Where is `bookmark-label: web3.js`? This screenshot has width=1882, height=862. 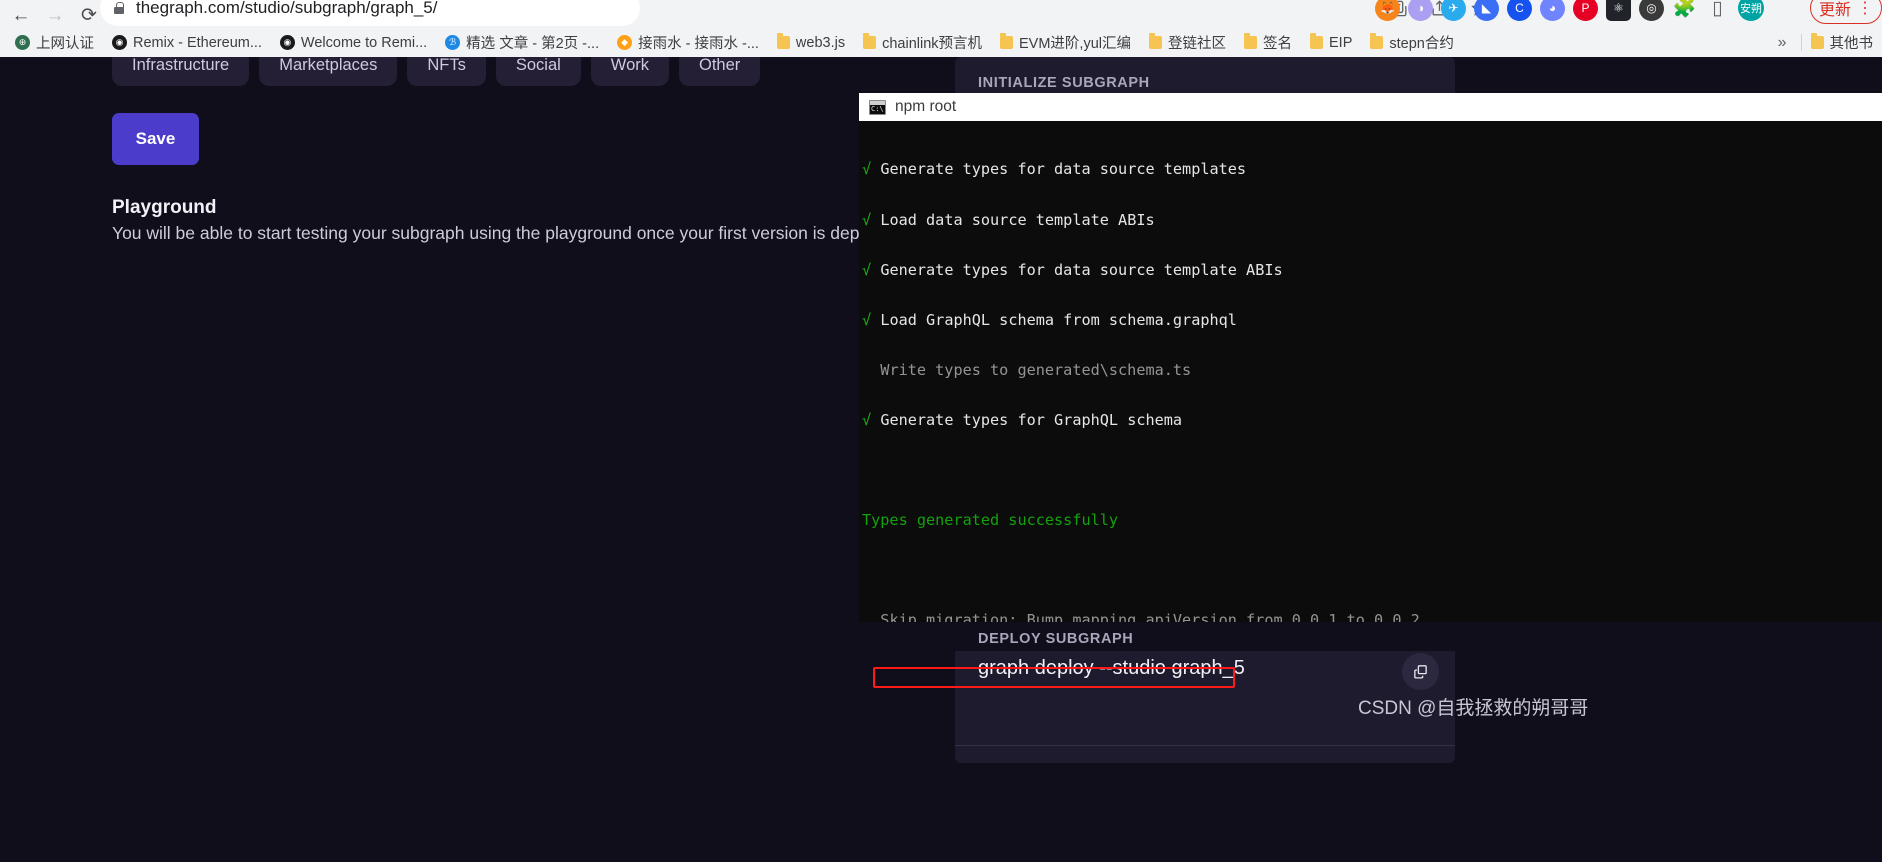
bookmark-label: web3.js is located at coordinates (820, 42).